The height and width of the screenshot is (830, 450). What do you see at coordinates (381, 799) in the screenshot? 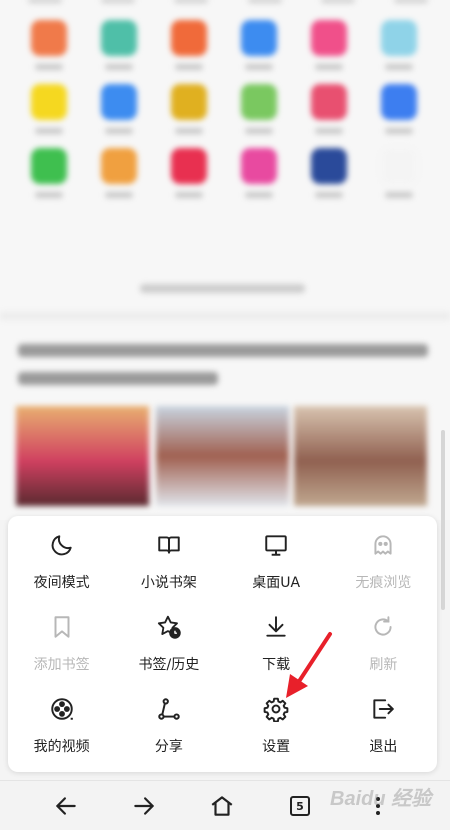
I see `watermark: Baidu 经验` at bounding box center [381, 799].